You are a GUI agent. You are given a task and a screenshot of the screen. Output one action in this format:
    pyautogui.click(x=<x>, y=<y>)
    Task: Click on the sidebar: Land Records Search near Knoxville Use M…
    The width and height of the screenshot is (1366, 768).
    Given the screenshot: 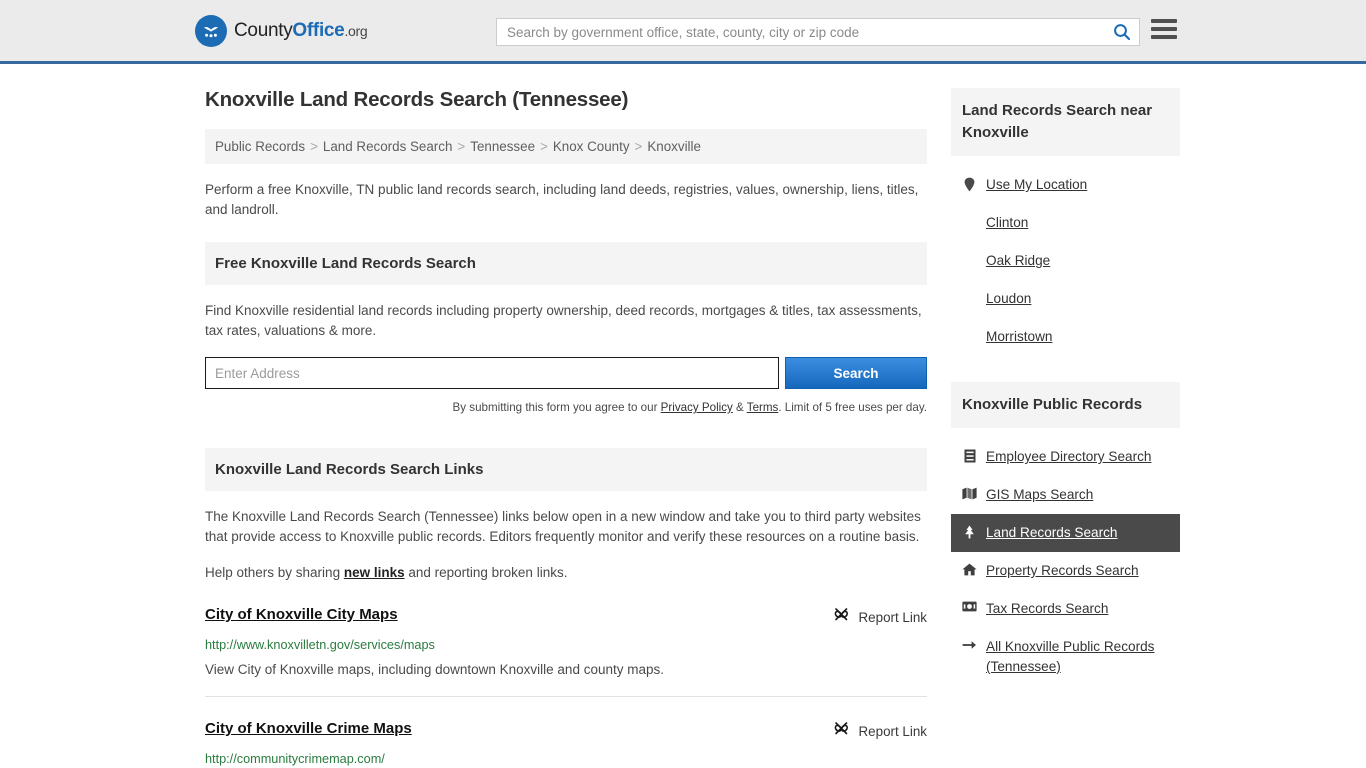 What is the action you would take?
    pyautogui.click(x=1065, y=428)
    